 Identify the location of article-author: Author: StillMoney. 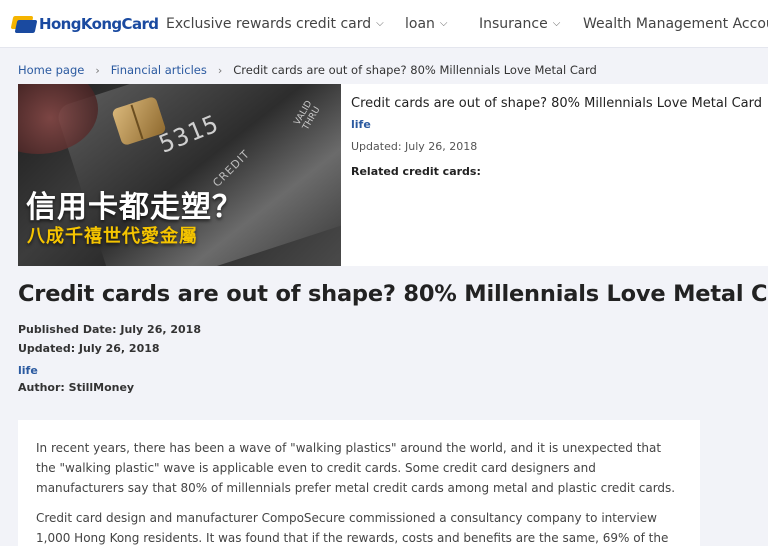
(76, 387).